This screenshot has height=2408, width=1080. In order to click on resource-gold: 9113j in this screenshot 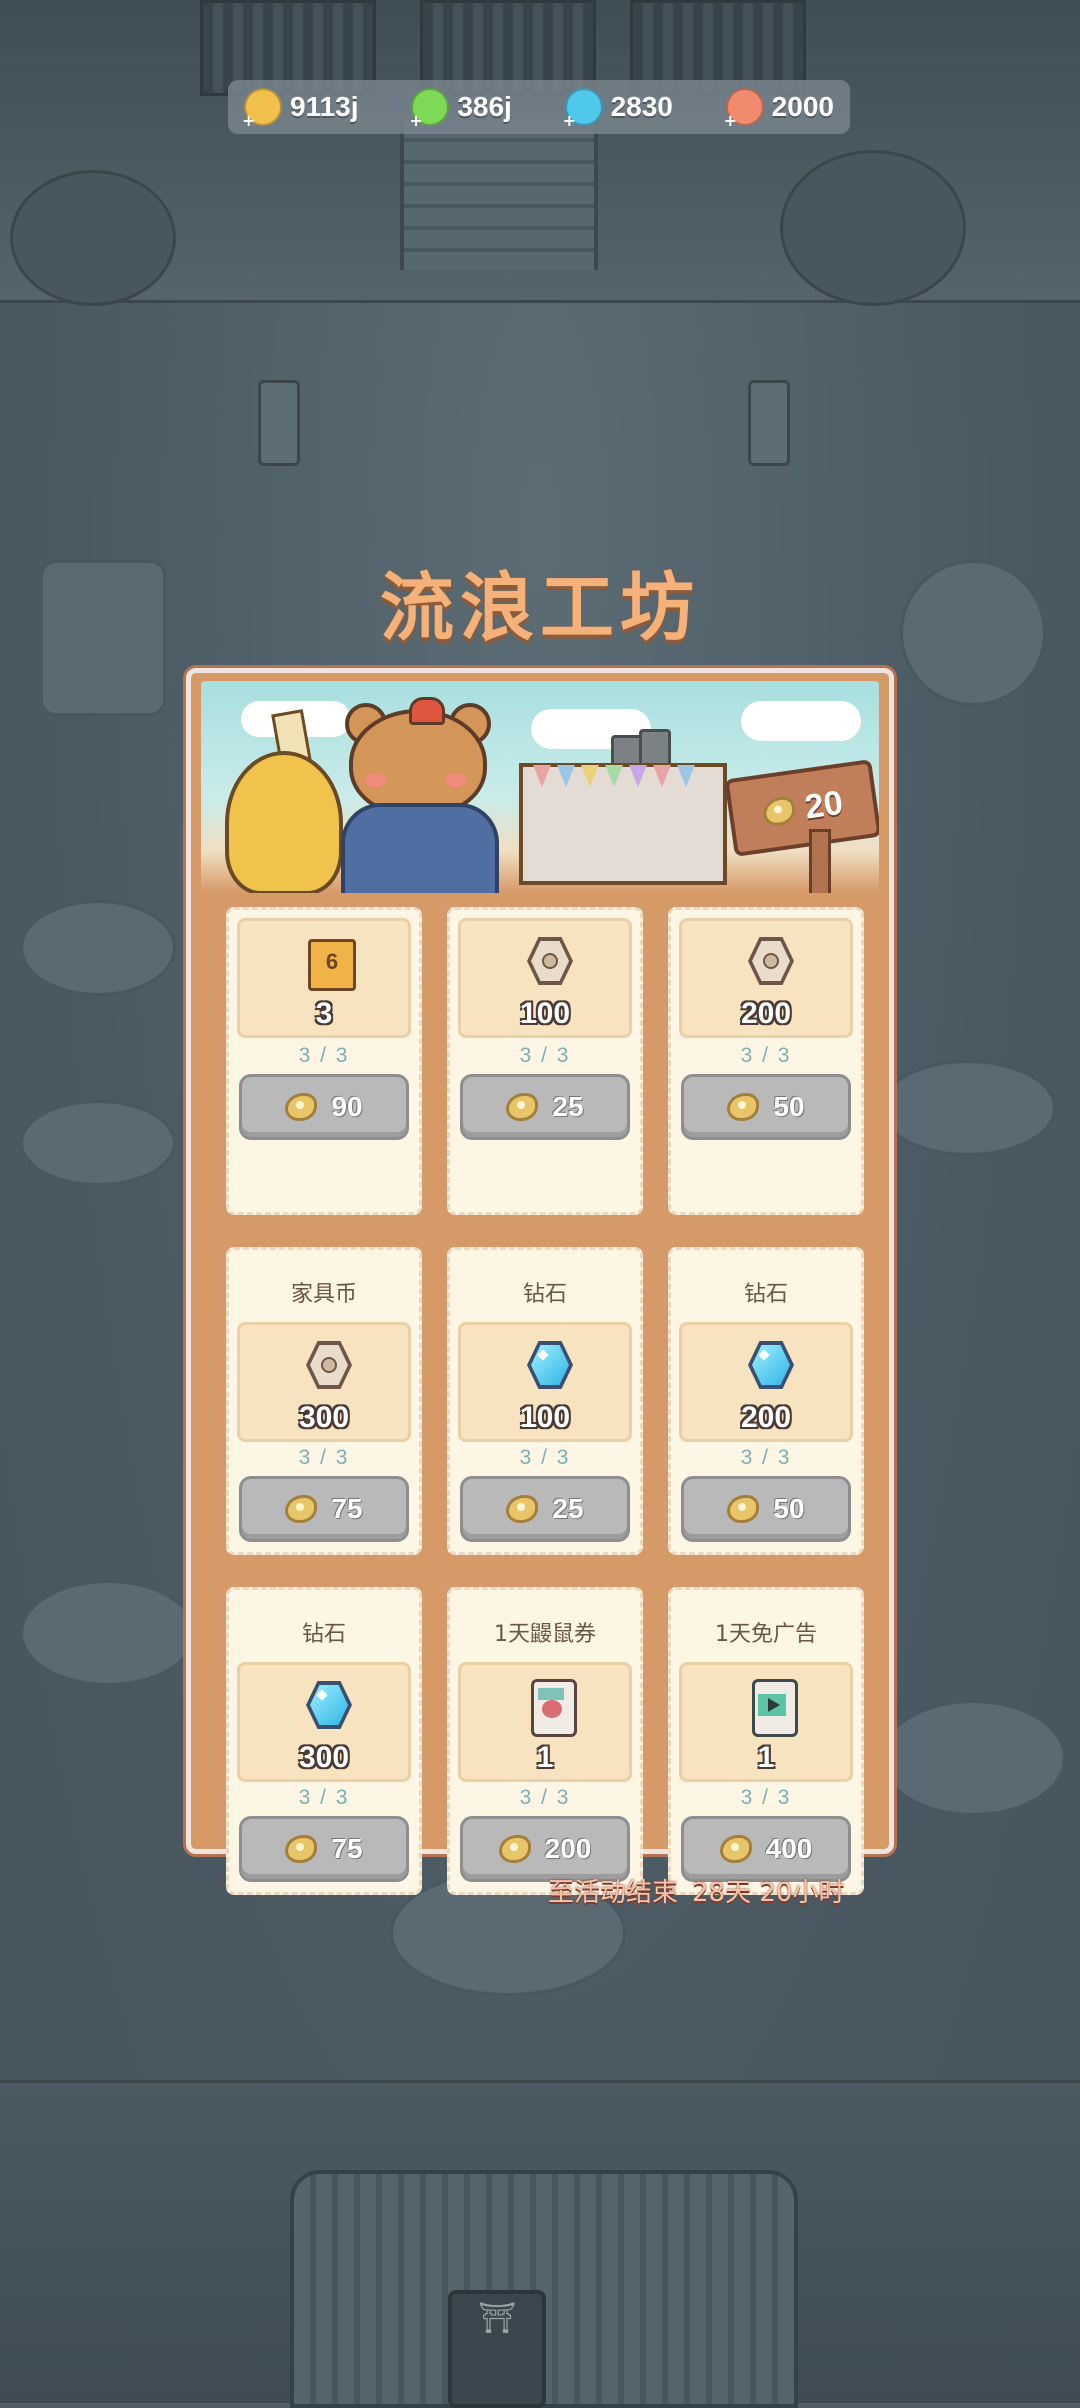, I will do `click(300, 109)`.